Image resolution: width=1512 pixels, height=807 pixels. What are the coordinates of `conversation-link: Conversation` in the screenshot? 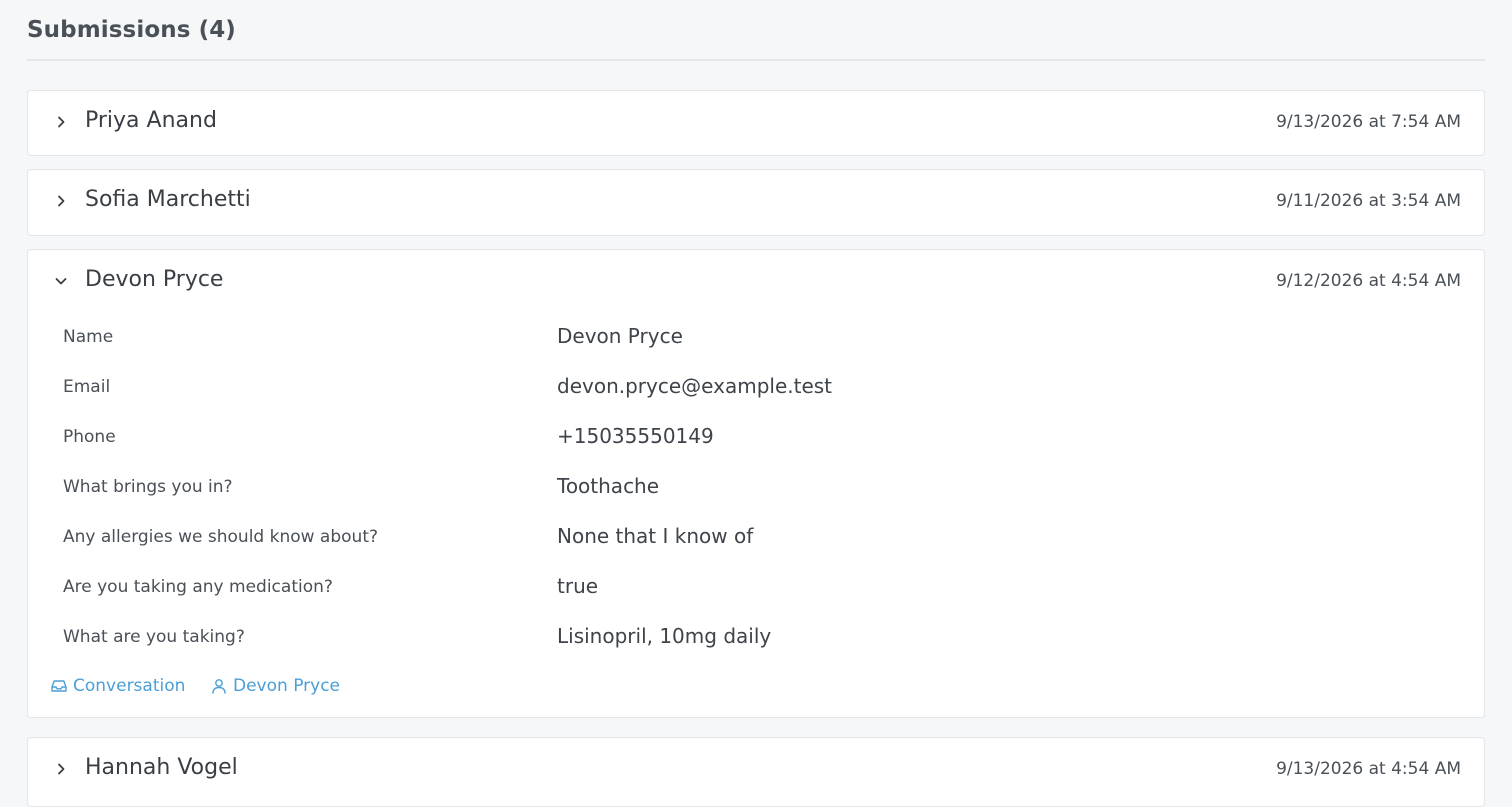 It's located at (117, 686).